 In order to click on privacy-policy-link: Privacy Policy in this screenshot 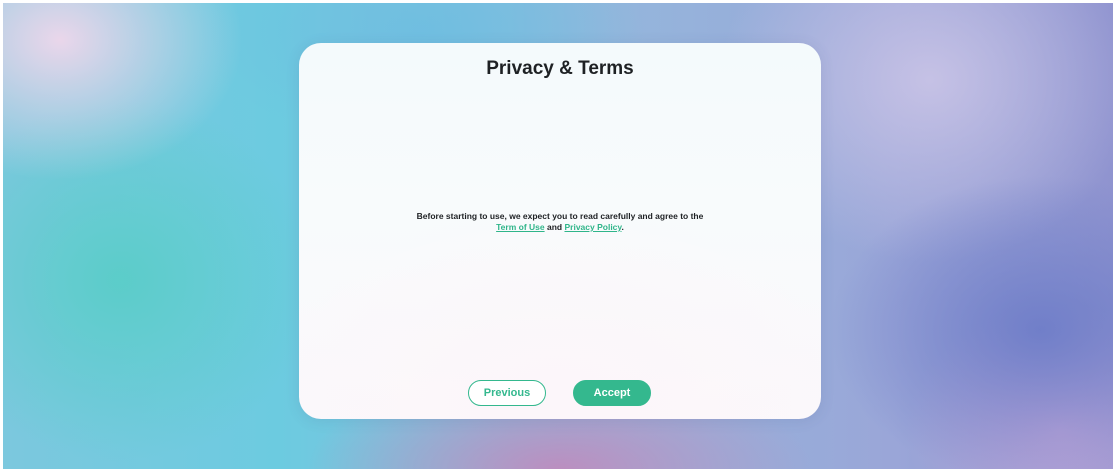, I will do `click(592, 227)`.